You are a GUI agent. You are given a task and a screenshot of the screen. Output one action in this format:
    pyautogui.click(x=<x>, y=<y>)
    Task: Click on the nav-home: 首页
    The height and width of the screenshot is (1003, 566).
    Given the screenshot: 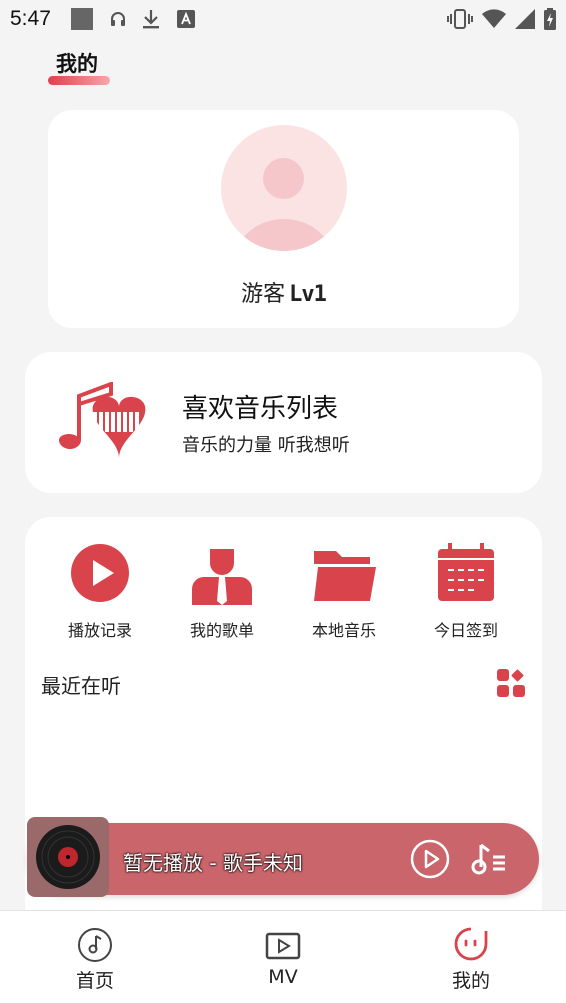 What is the action you would take?
    pyautogui.click(x=95, y=960)
    